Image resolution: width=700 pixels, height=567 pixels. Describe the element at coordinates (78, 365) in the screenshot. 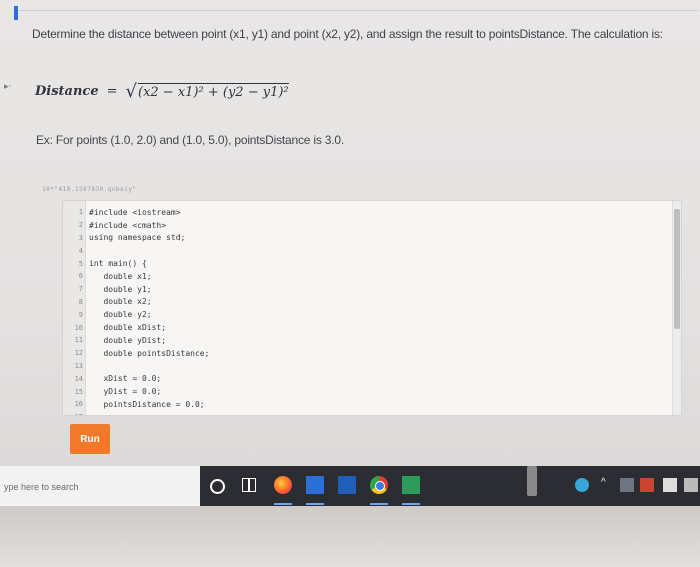

I see `line-number: 13` at that location.